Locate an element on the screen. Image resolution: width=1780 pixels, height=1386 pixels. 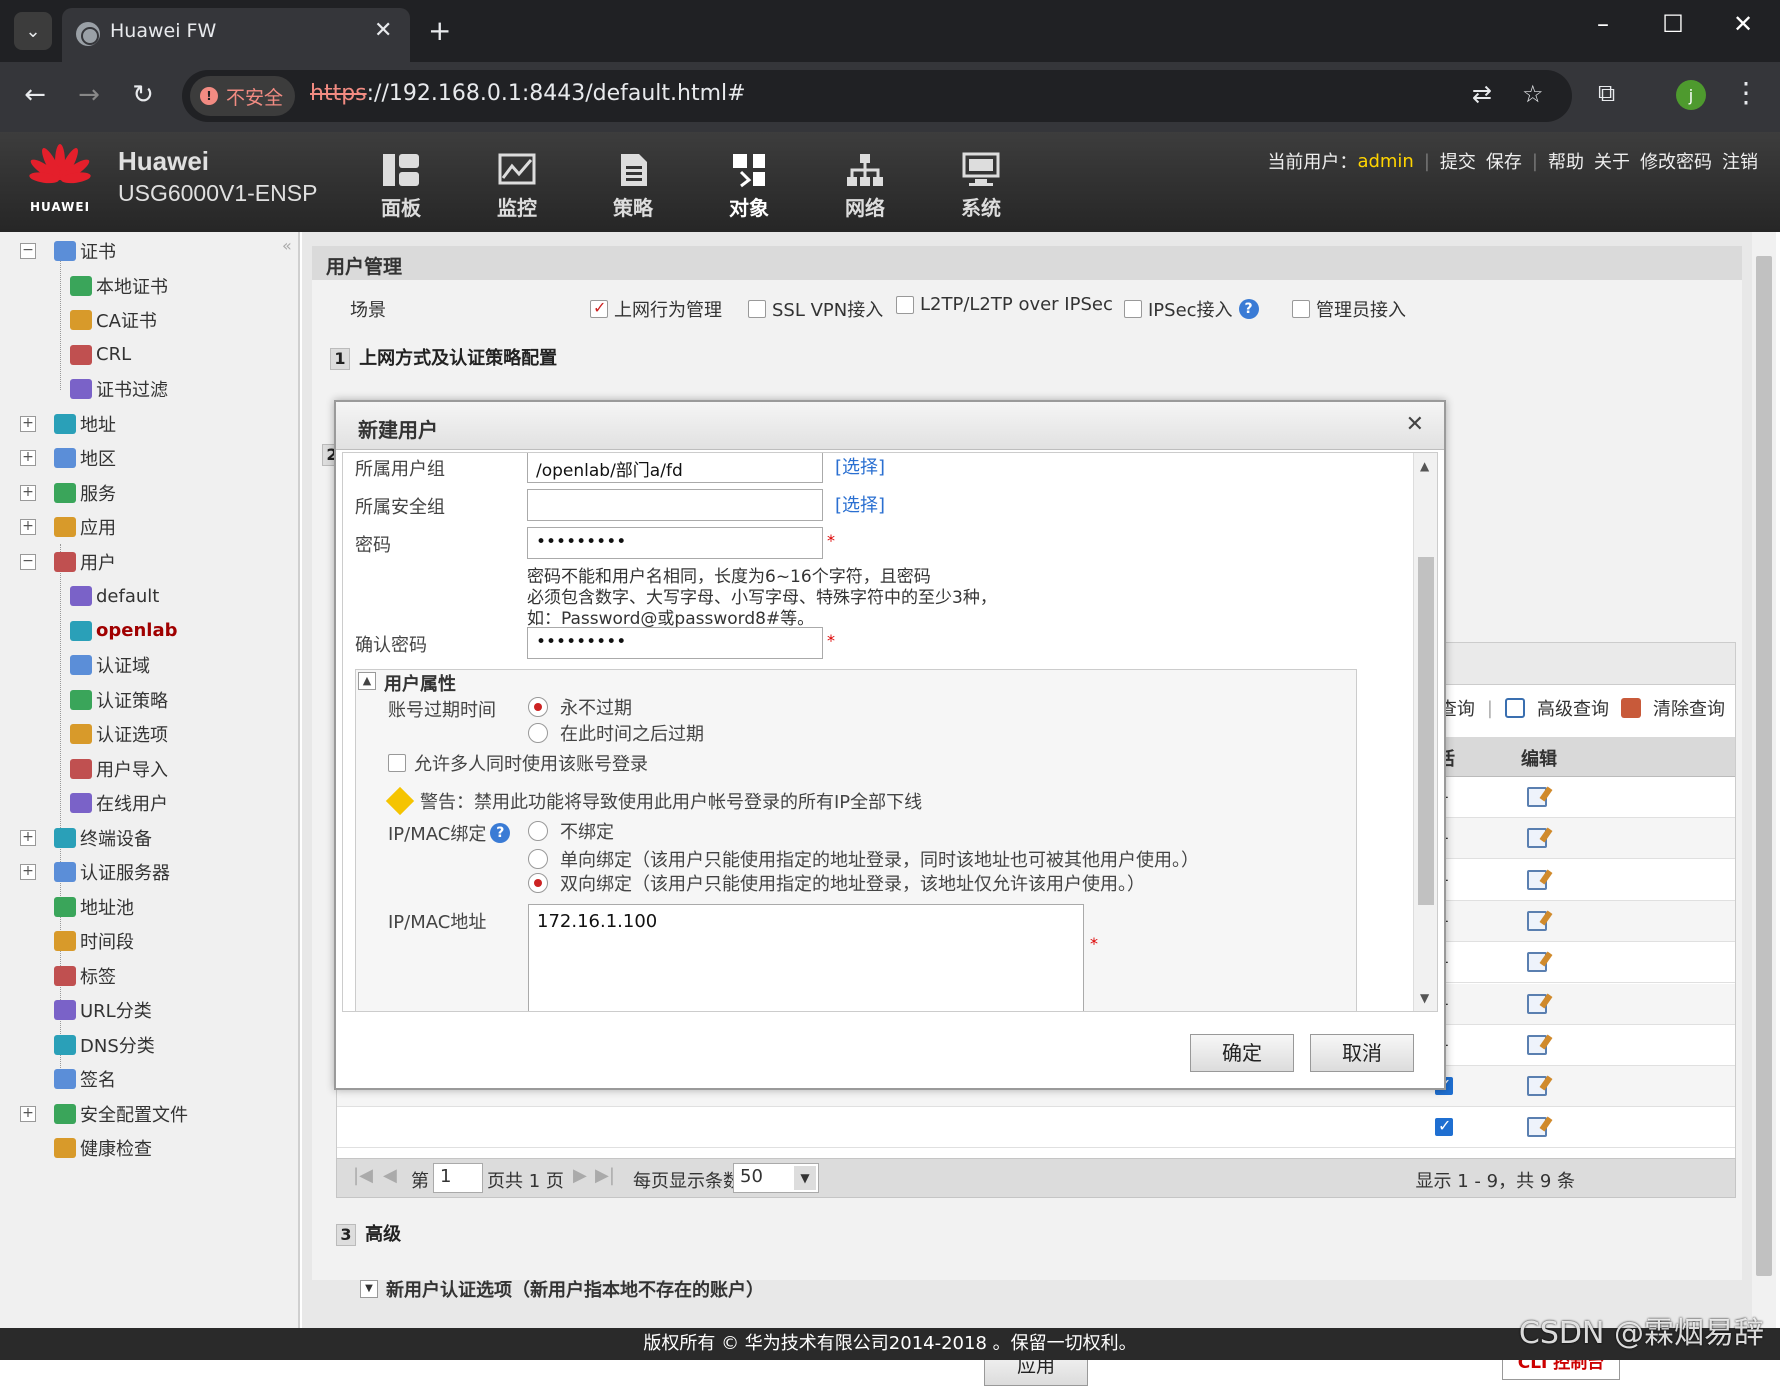
advanced-search-link: 高级查询 is located at coordinates (1573, 708).